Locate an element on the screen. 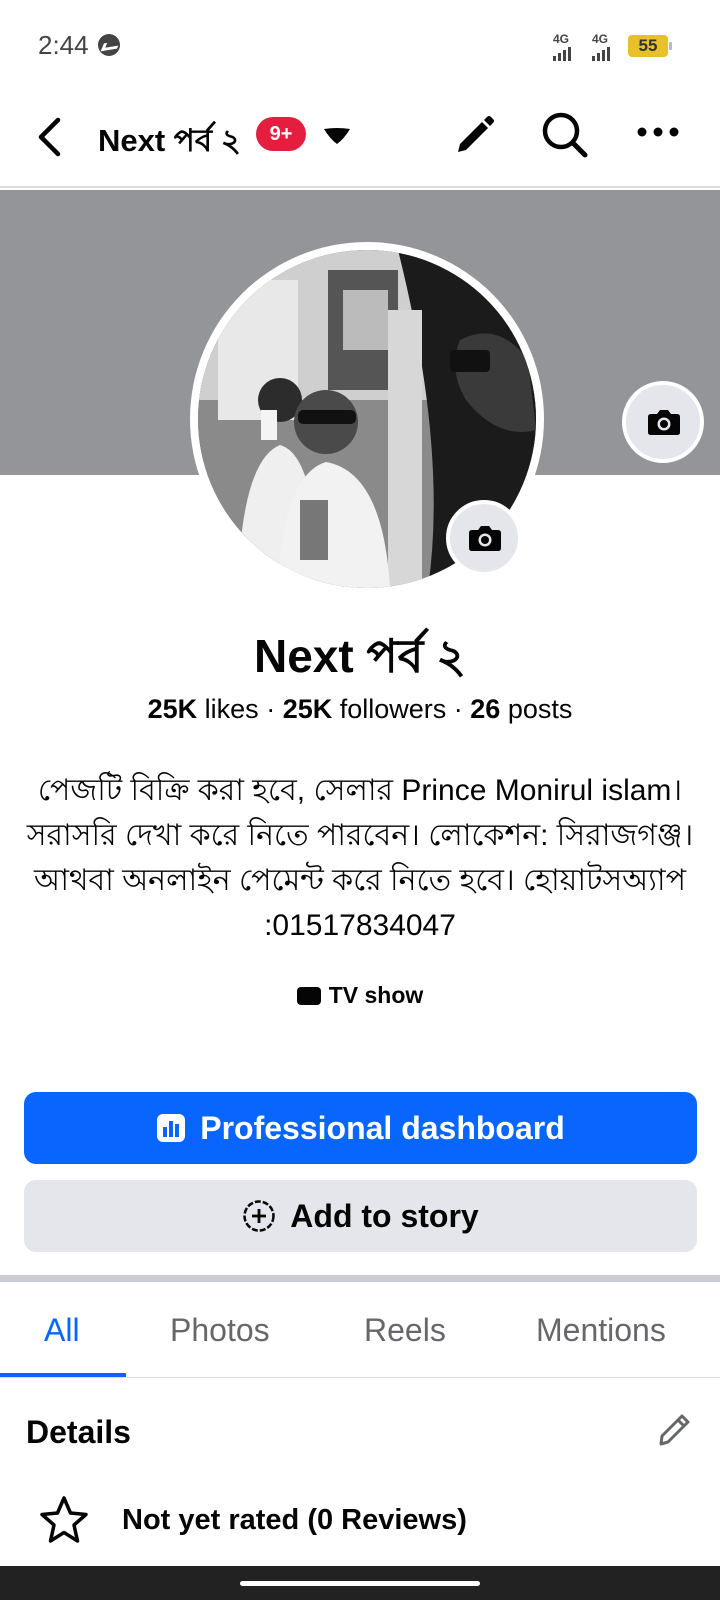 This screenshot has height=1600, width=720. tab-all: All is located at coordinates (62, 1330).